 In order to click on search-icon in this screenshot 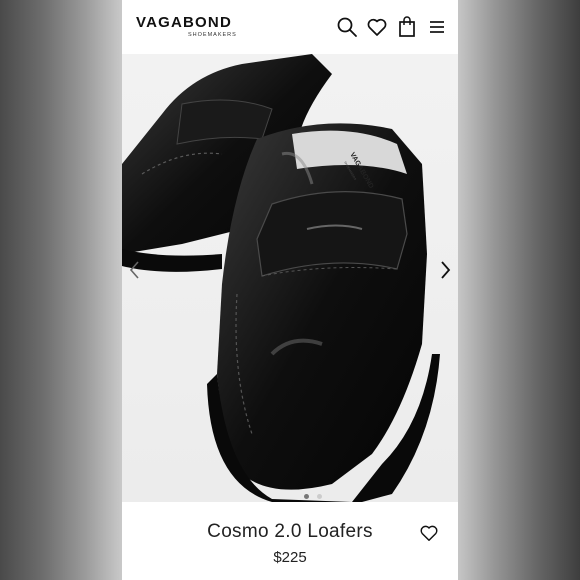, I will do `click(347, 27)`.